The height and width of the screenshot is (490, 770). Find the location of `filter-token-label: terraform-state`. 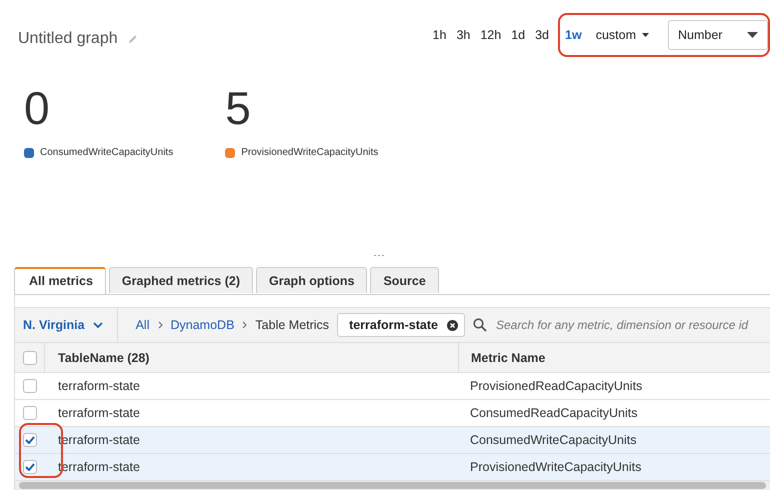

filter-token-label: terraform-state is located at coordinates (393, 325).